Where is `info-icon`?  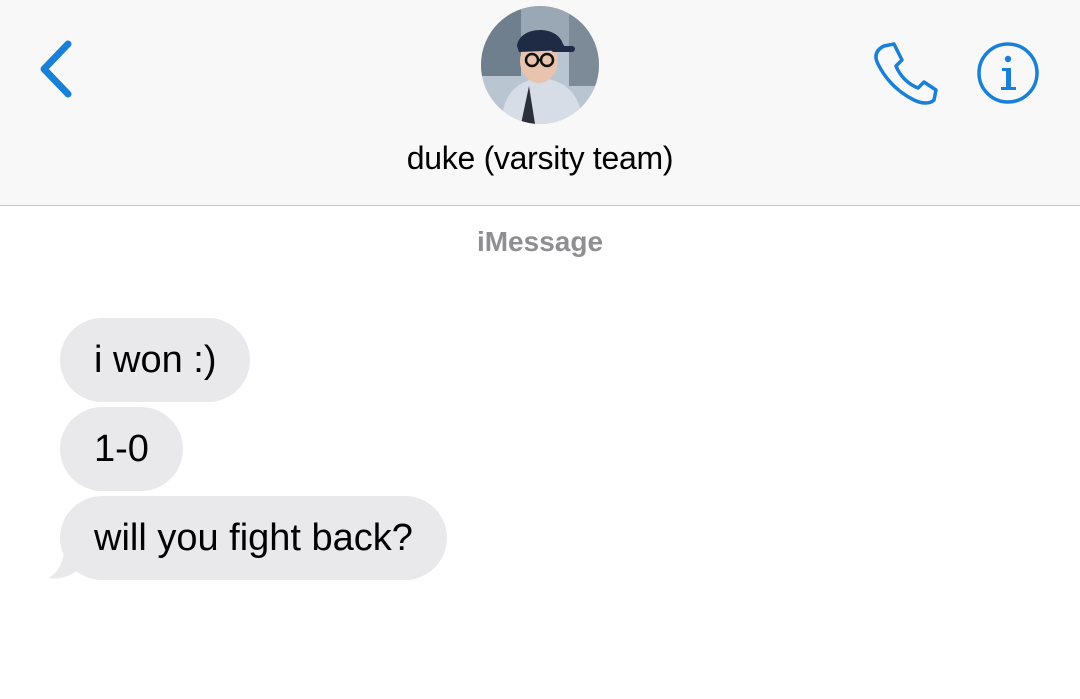
info-icon is located at coordinates (1008, 73).